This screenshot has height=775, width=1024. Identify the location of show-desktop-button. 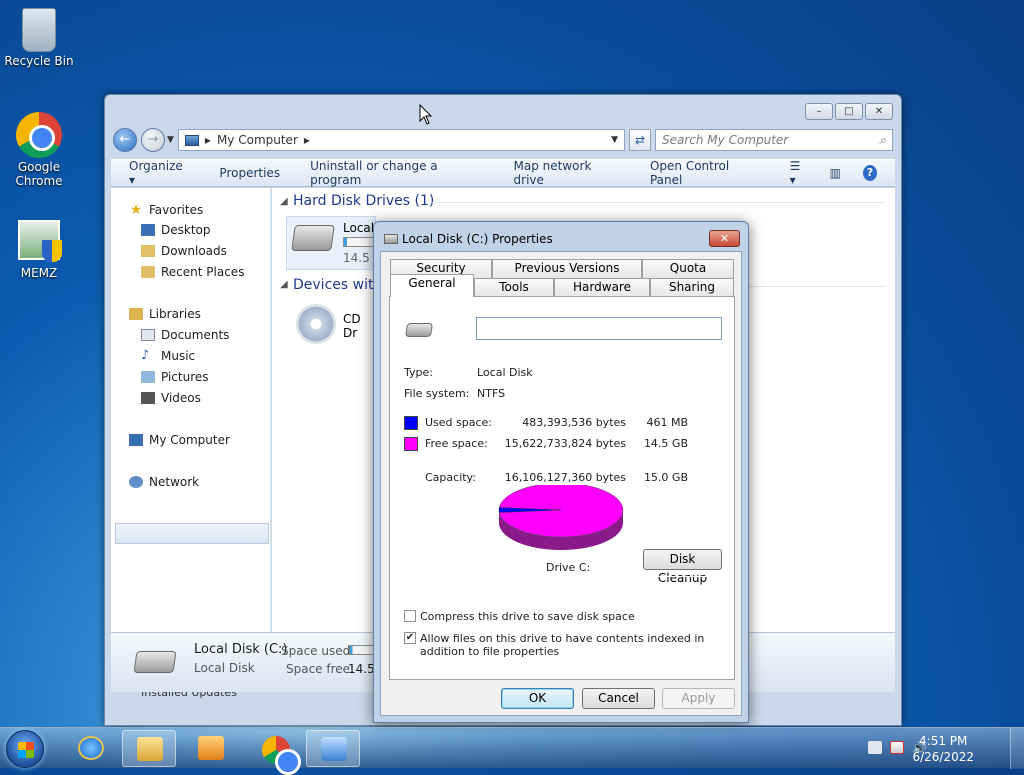
(1017, 748).